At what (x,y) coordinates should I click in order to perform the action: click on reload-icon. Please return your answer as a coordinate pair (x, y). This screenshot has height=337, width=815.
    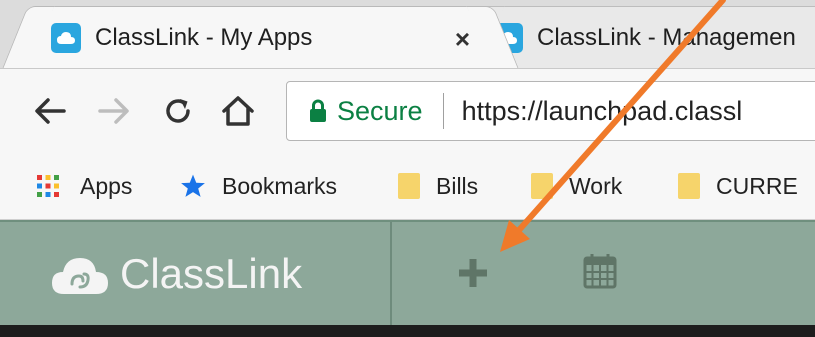
    Looking at the image, I should click on (178, 111).